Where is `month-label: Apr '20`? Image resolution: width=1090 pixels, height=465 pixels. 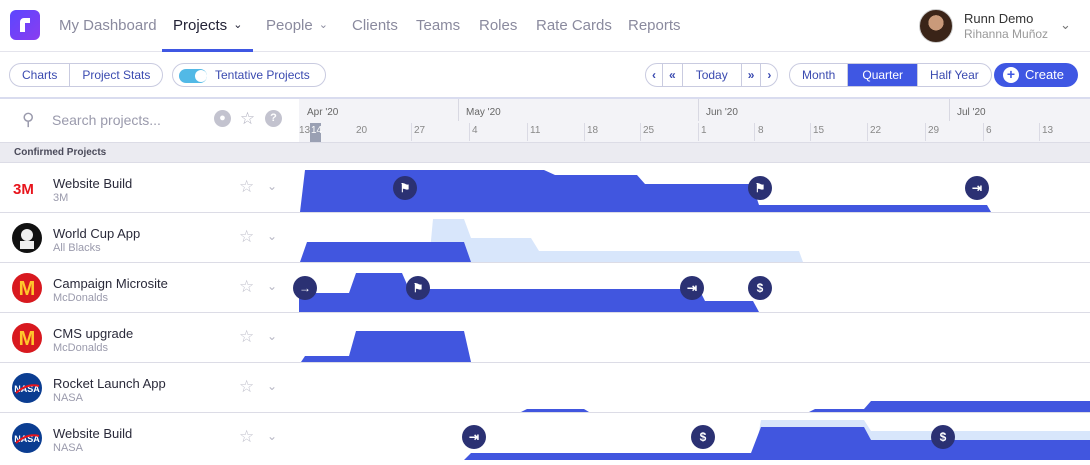 month-label: Apr '20 is located at coordinates (323, 112).